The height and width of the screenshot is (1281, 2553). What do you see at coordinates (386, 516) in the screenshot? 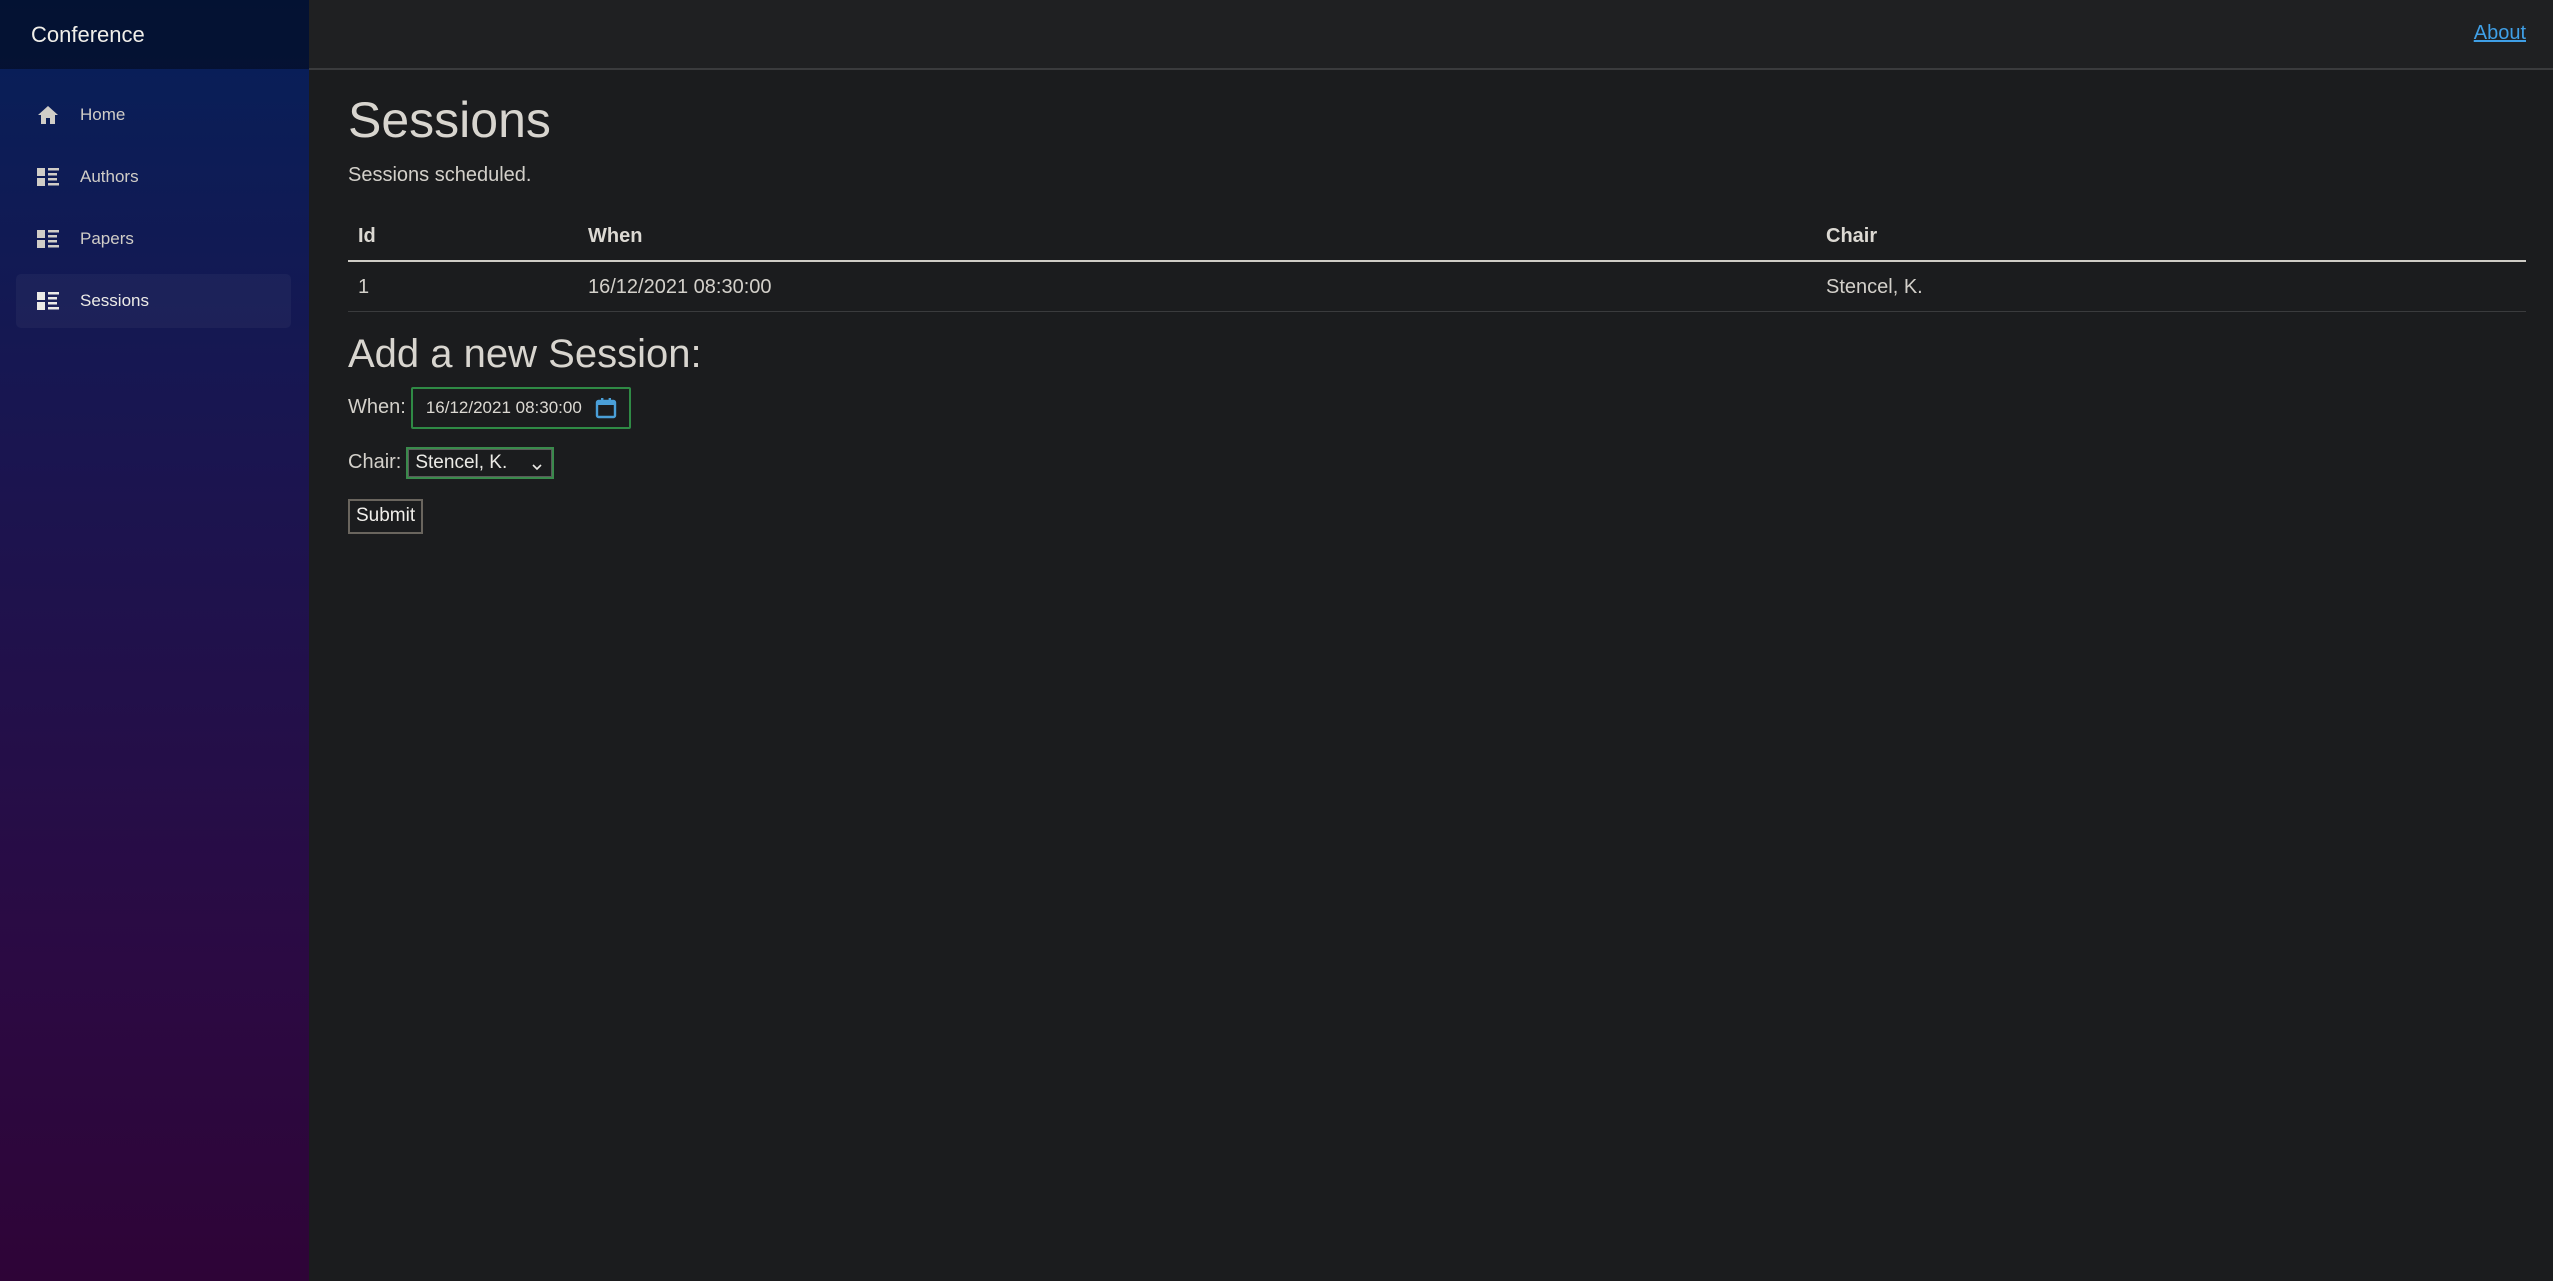
I see `submit-button: Submit` at bounding box center [386, 516].